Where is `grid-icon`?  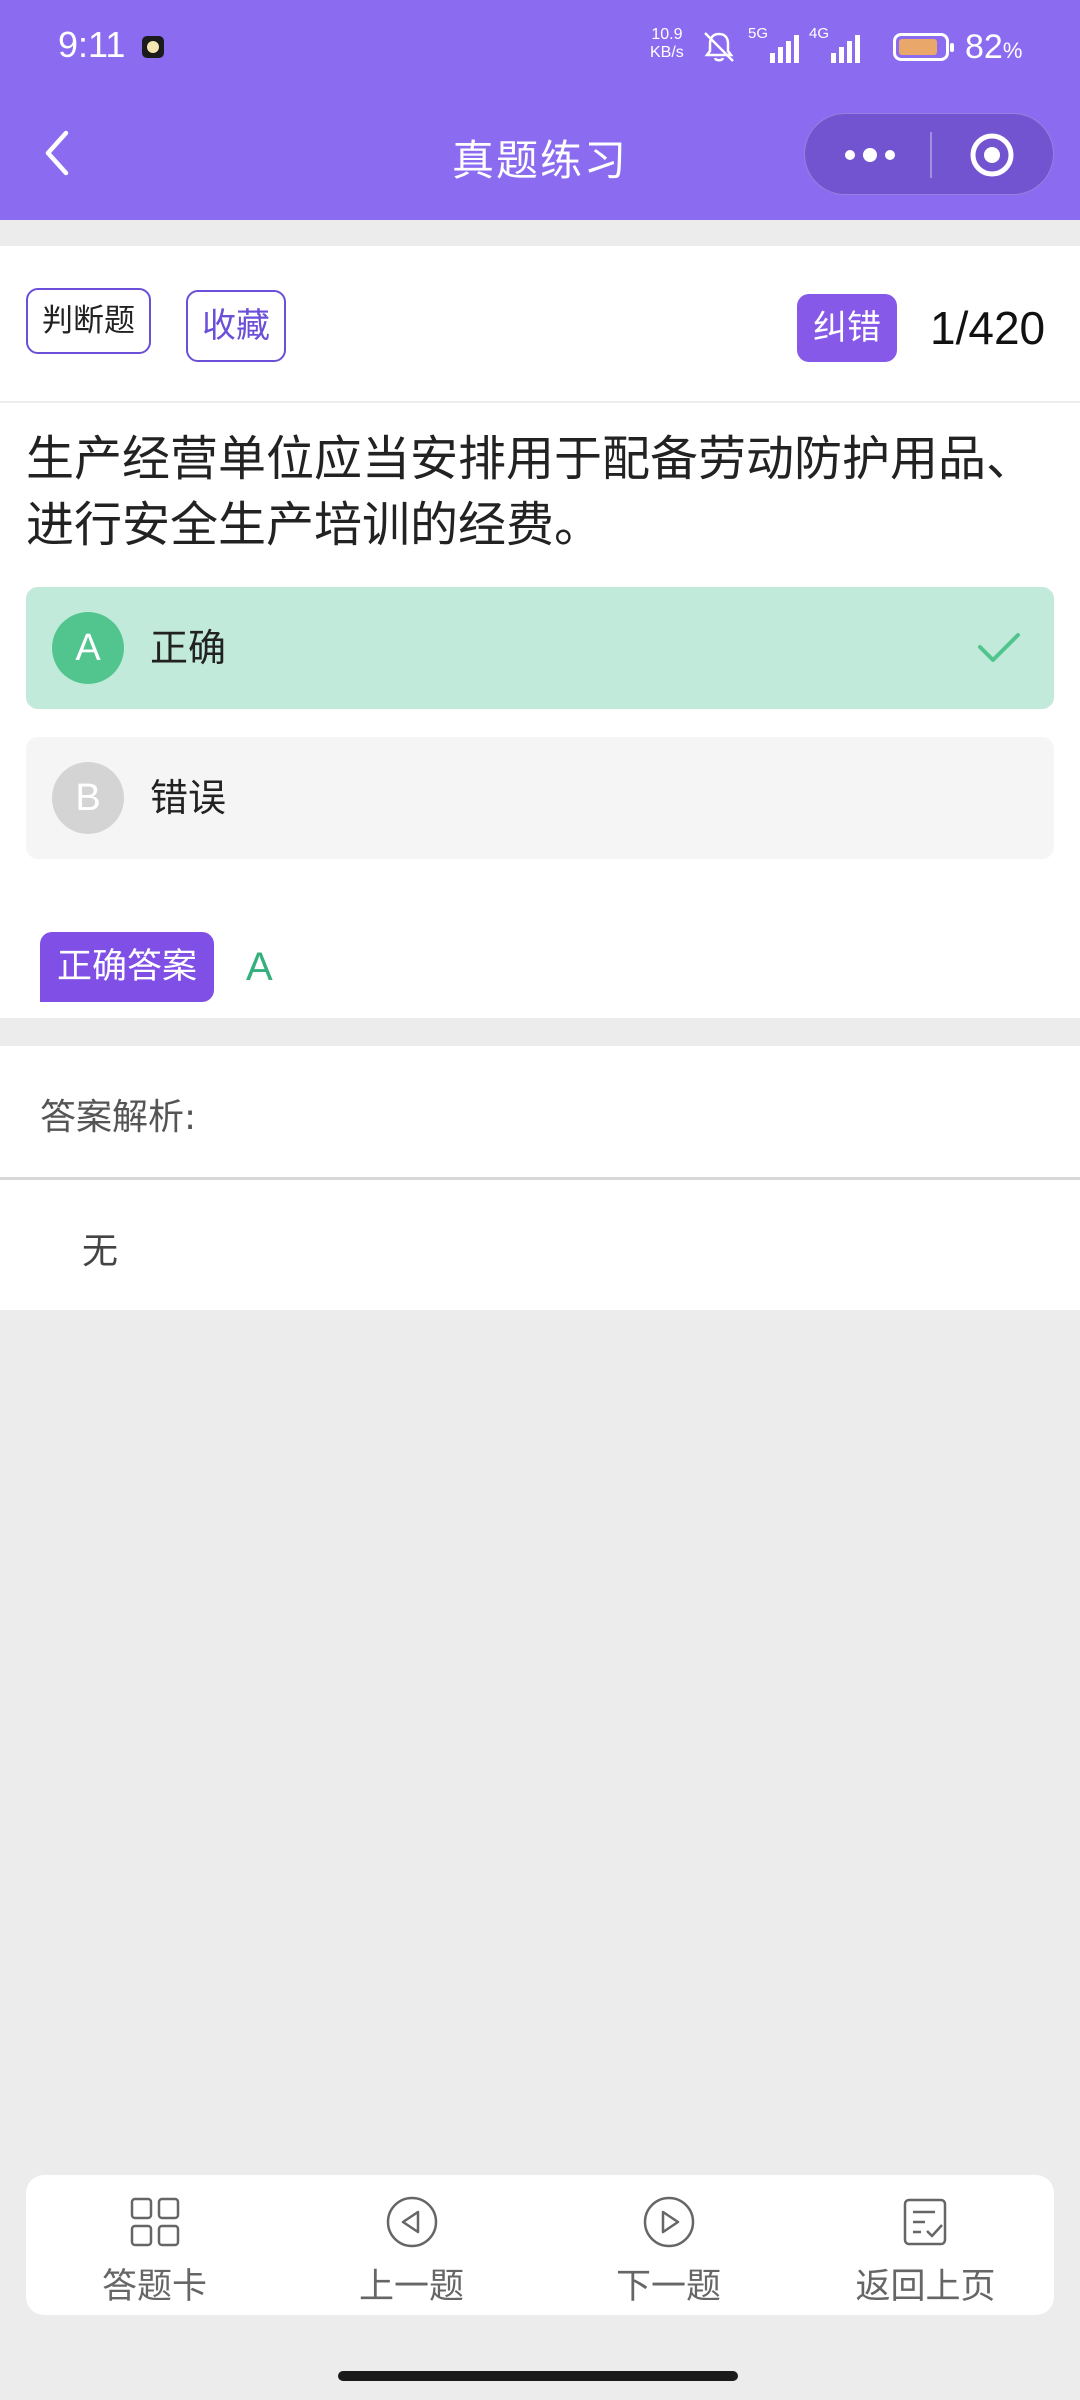 grid-icon is located at coordinates (155, 2222).